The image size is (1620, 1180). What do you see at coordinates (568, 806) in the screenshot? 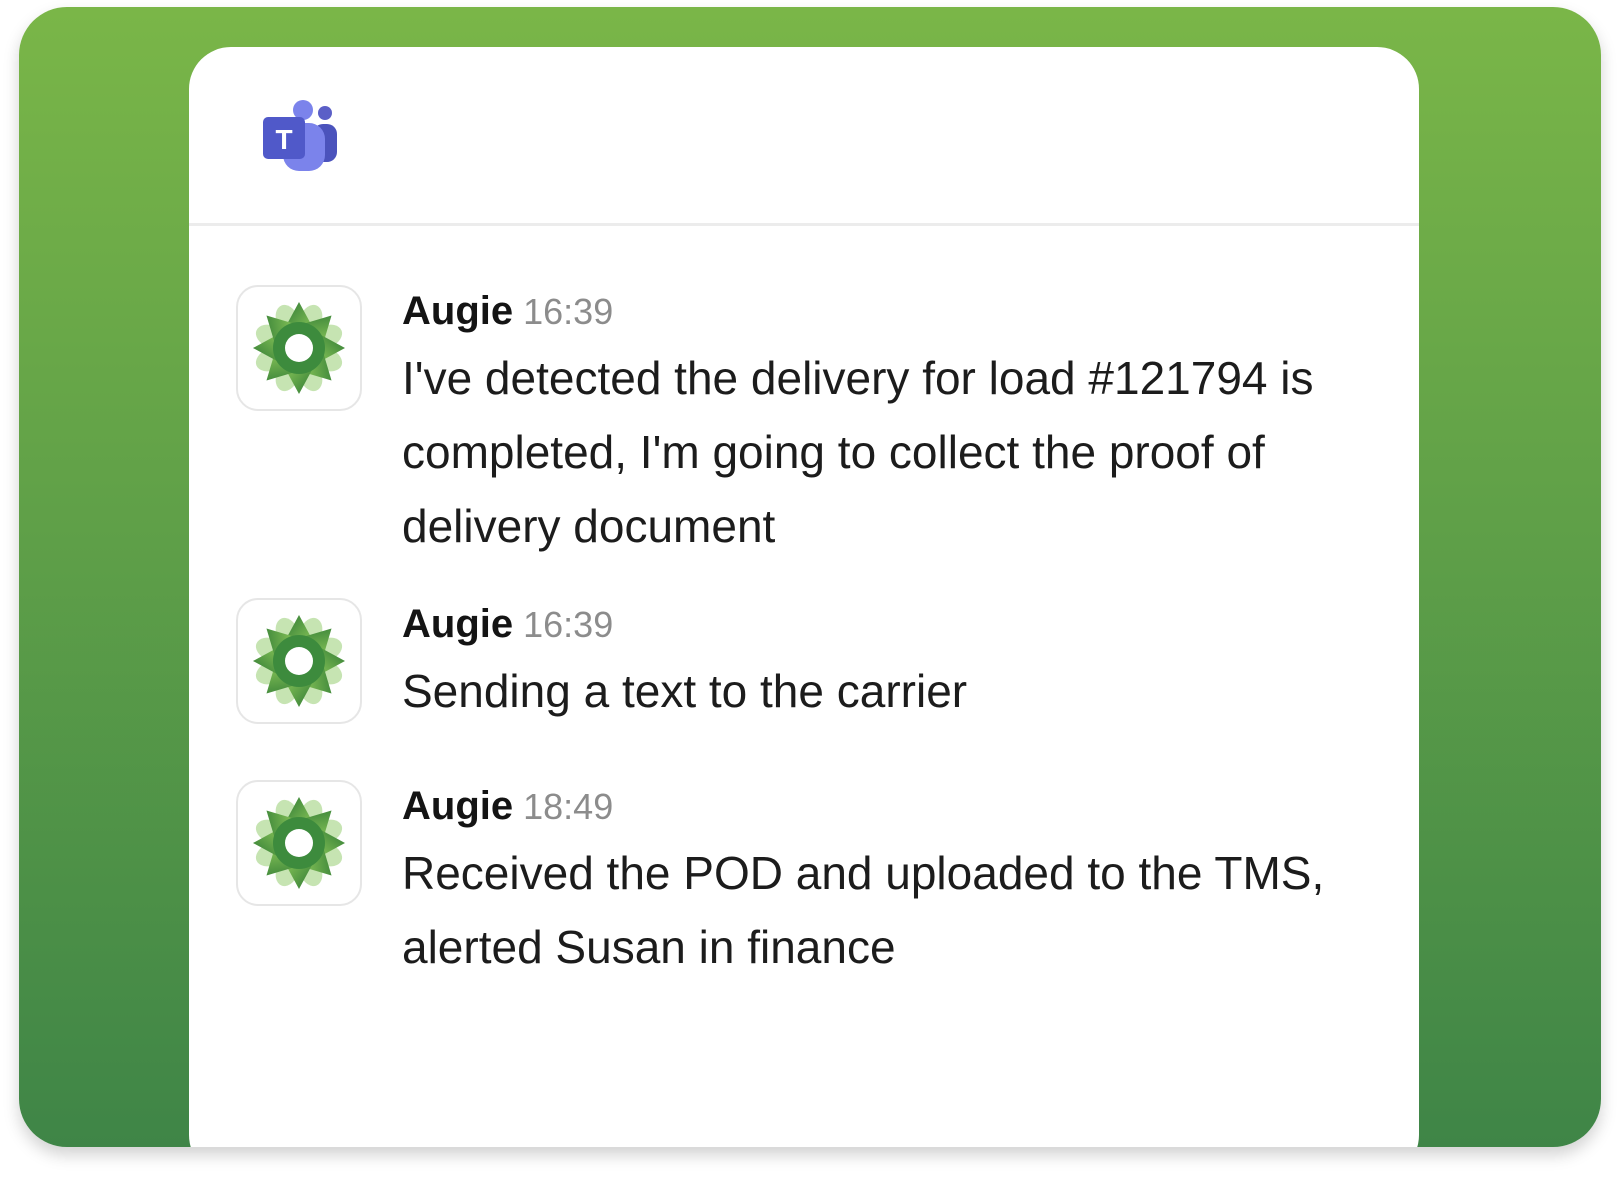
I see `message-timestamp: 18:49` at bounding box center [568, 806].